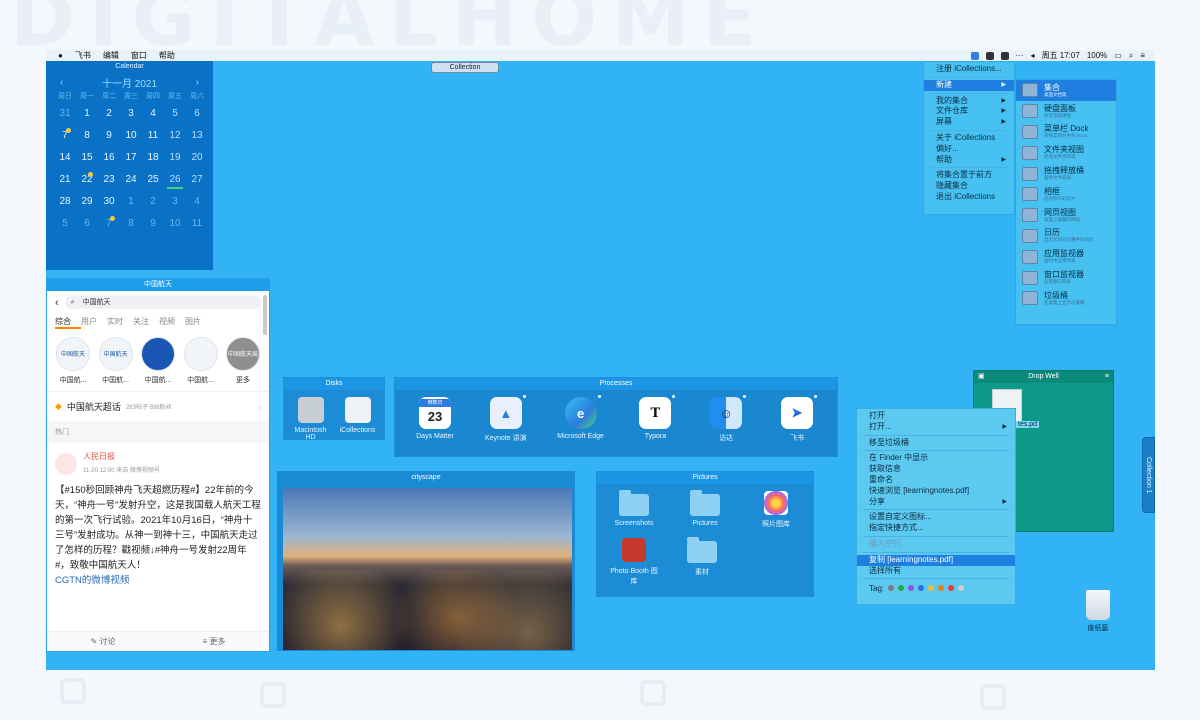  What do you see at coordinates (969, 85) in the screenshot?
I see `menu-item-new: 新建 ▶` at bounding box center [969, 85].